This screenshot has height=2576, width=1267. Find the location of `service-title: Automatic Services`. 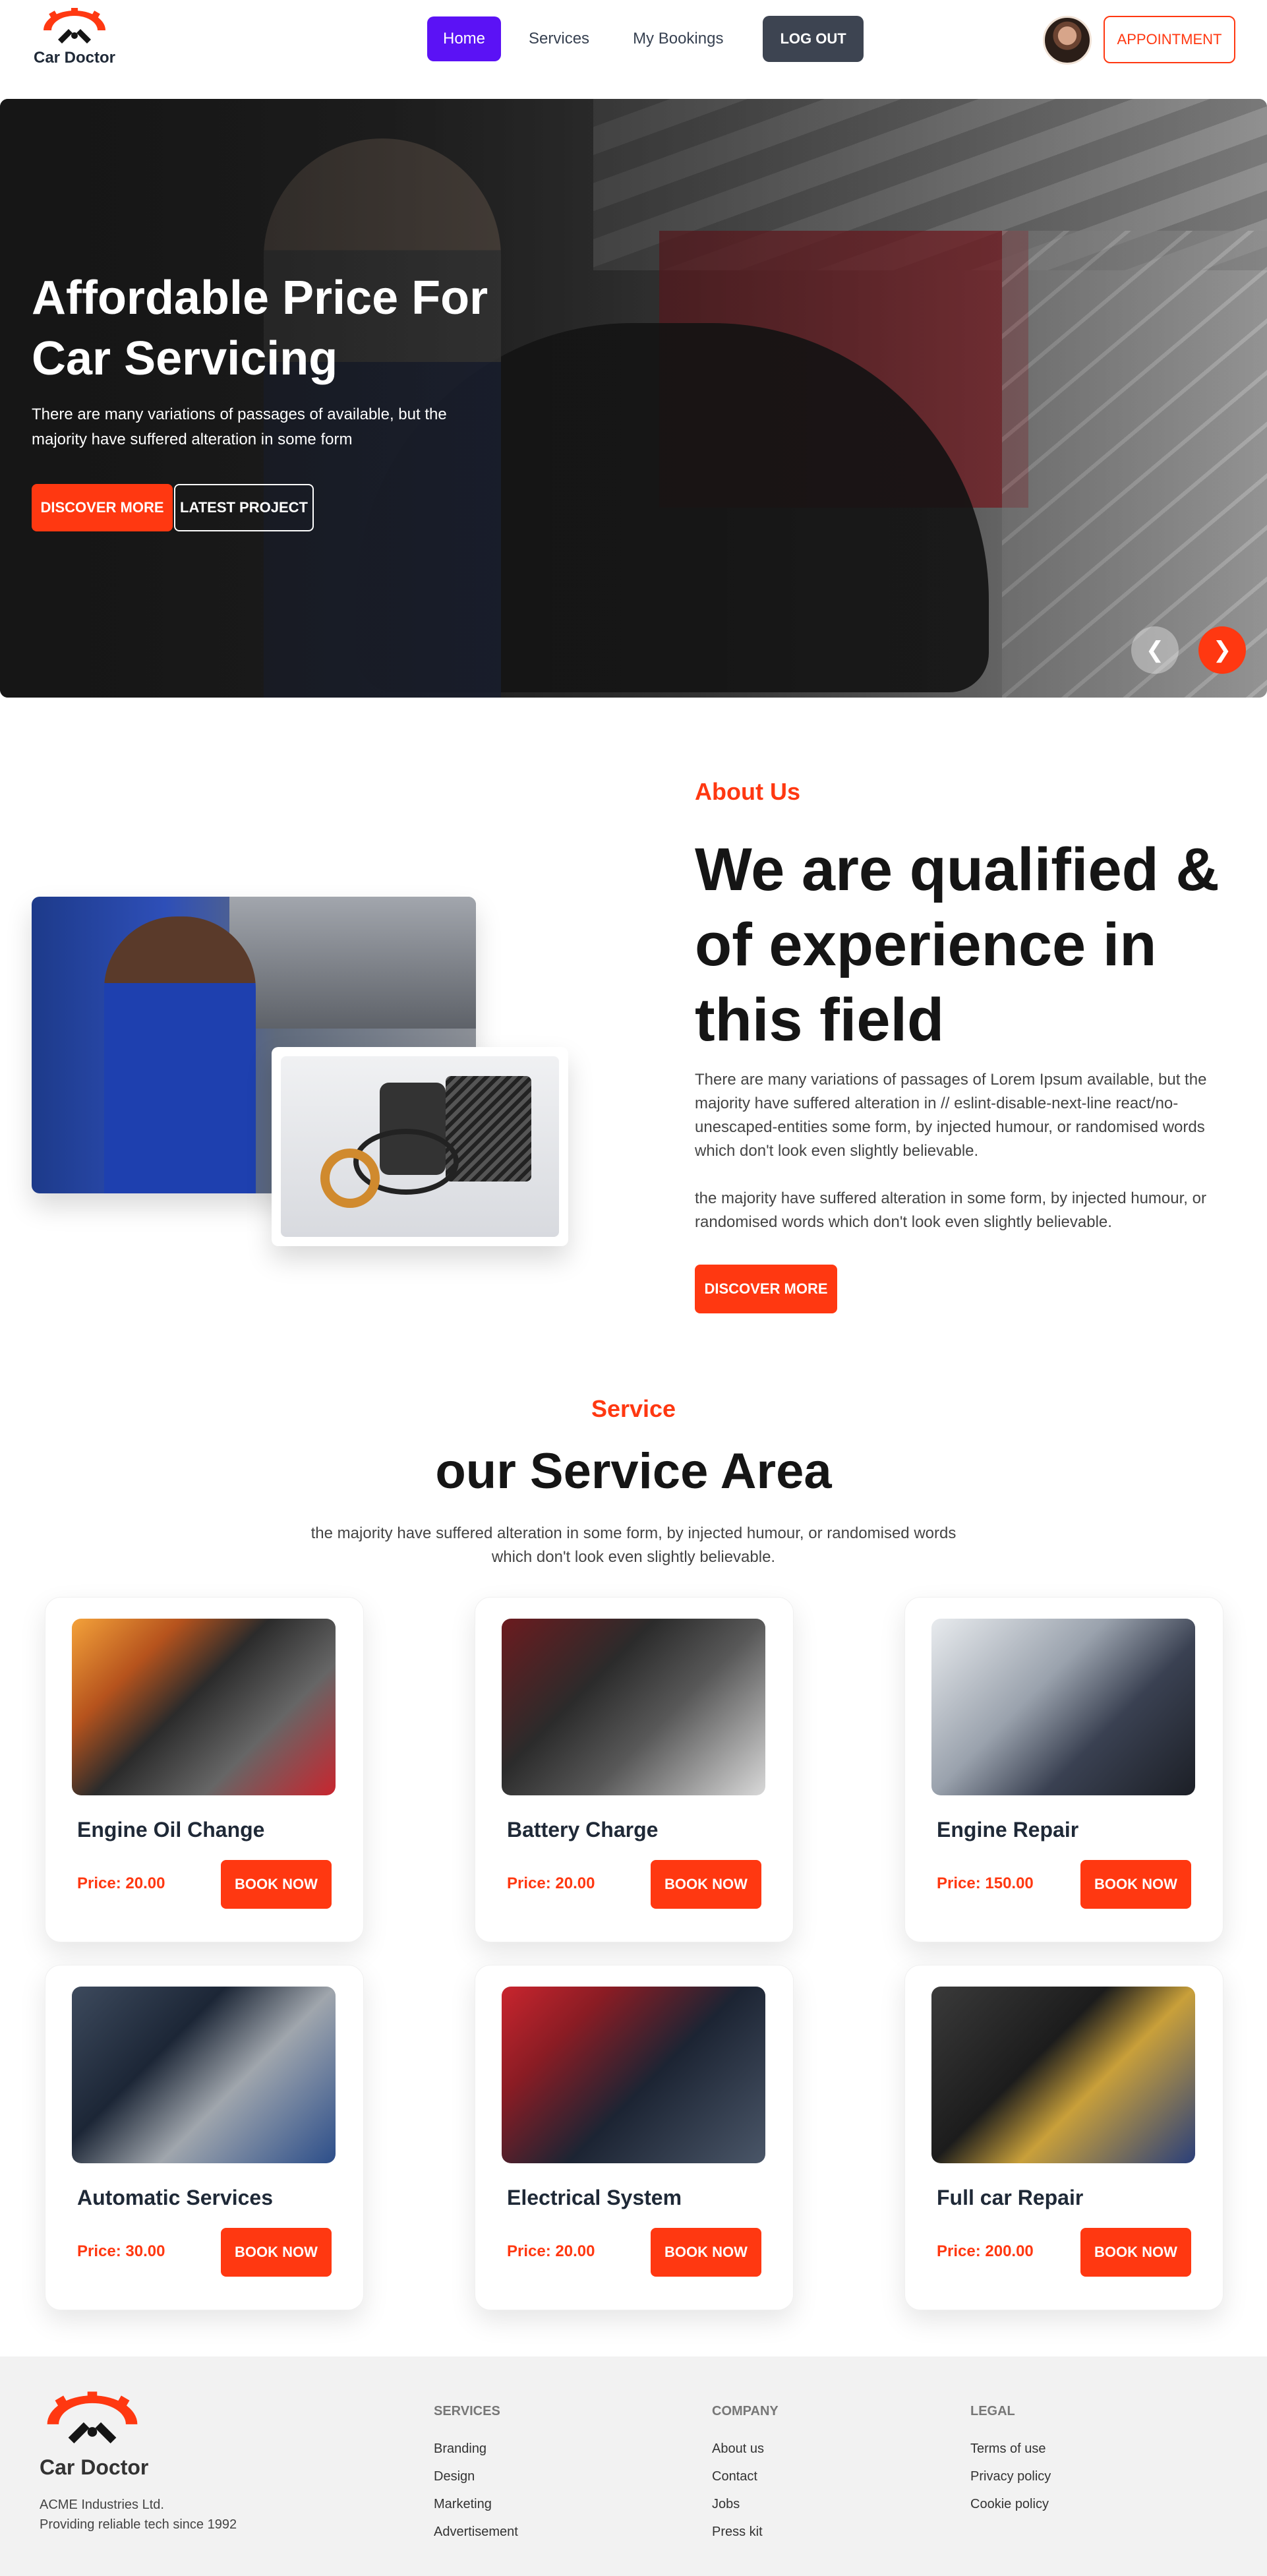

service-title: Automatic Services is located at coordinates (176, 2197).